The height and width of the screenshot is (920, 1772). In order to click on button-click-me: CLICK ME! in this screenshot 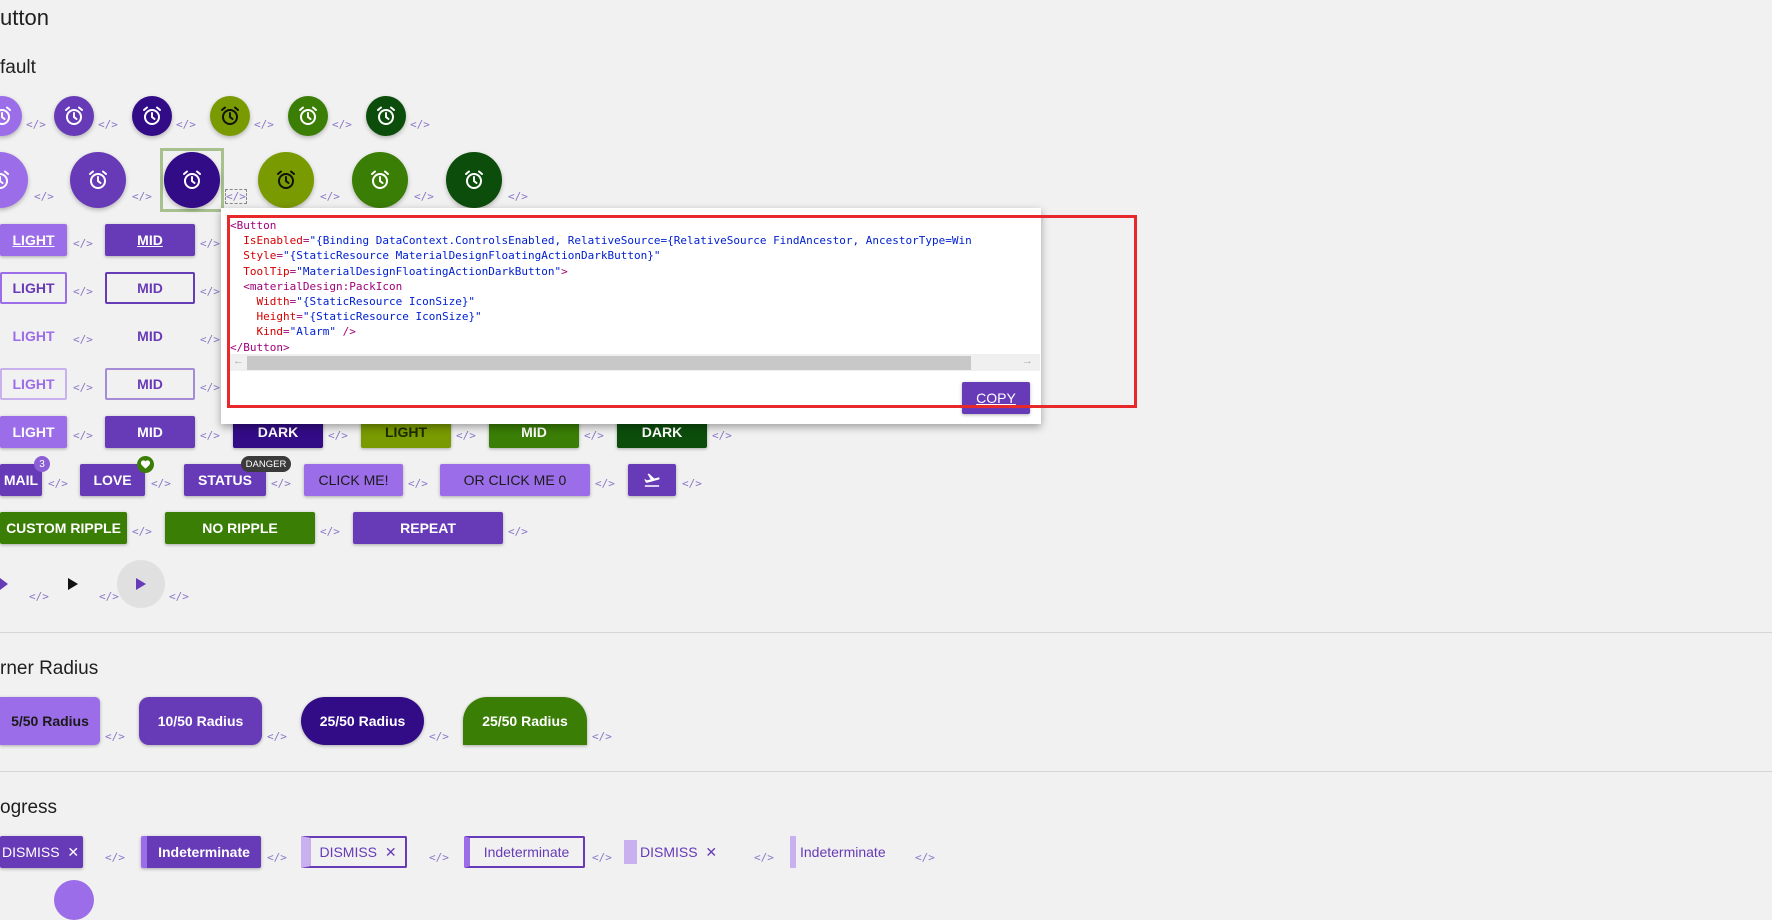, I will do `click(353, 480)`.